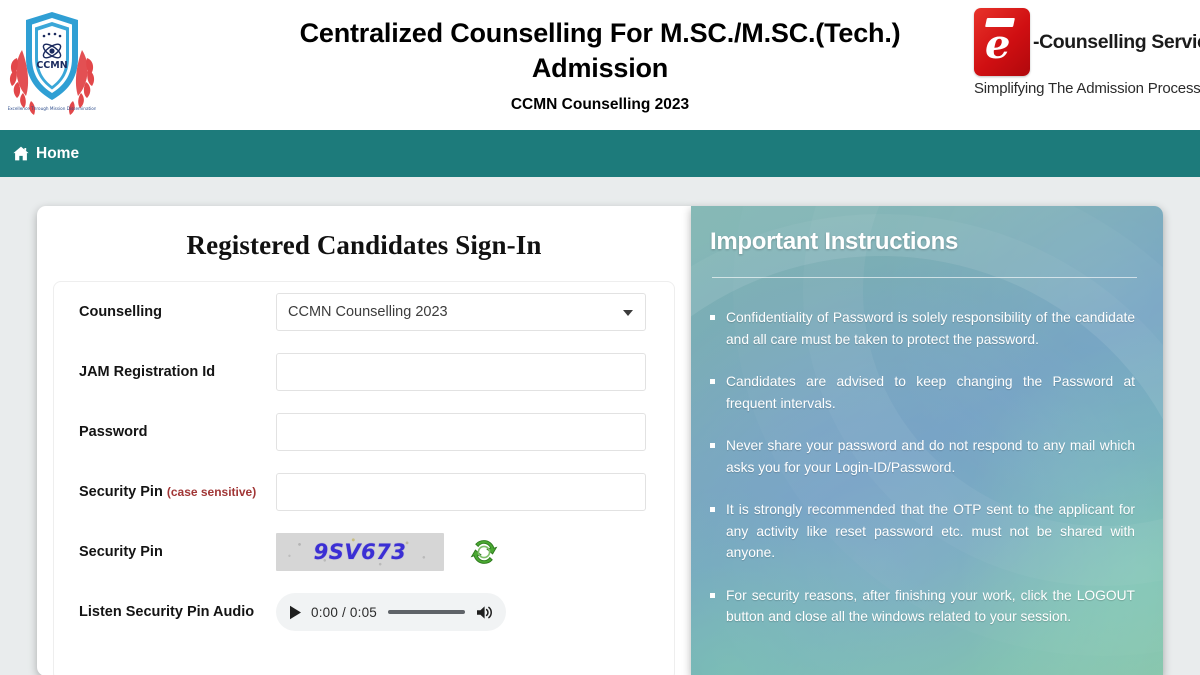  What do you see at coordinates (834, 241) in the screenshot?
I see `instructions-title: Important Instructions` at bounding box center [834, 241].